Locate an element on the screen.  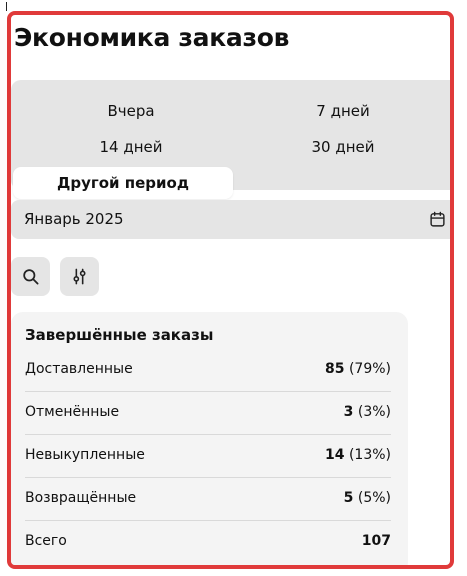
search-icon is located at coordinates (31, 277).